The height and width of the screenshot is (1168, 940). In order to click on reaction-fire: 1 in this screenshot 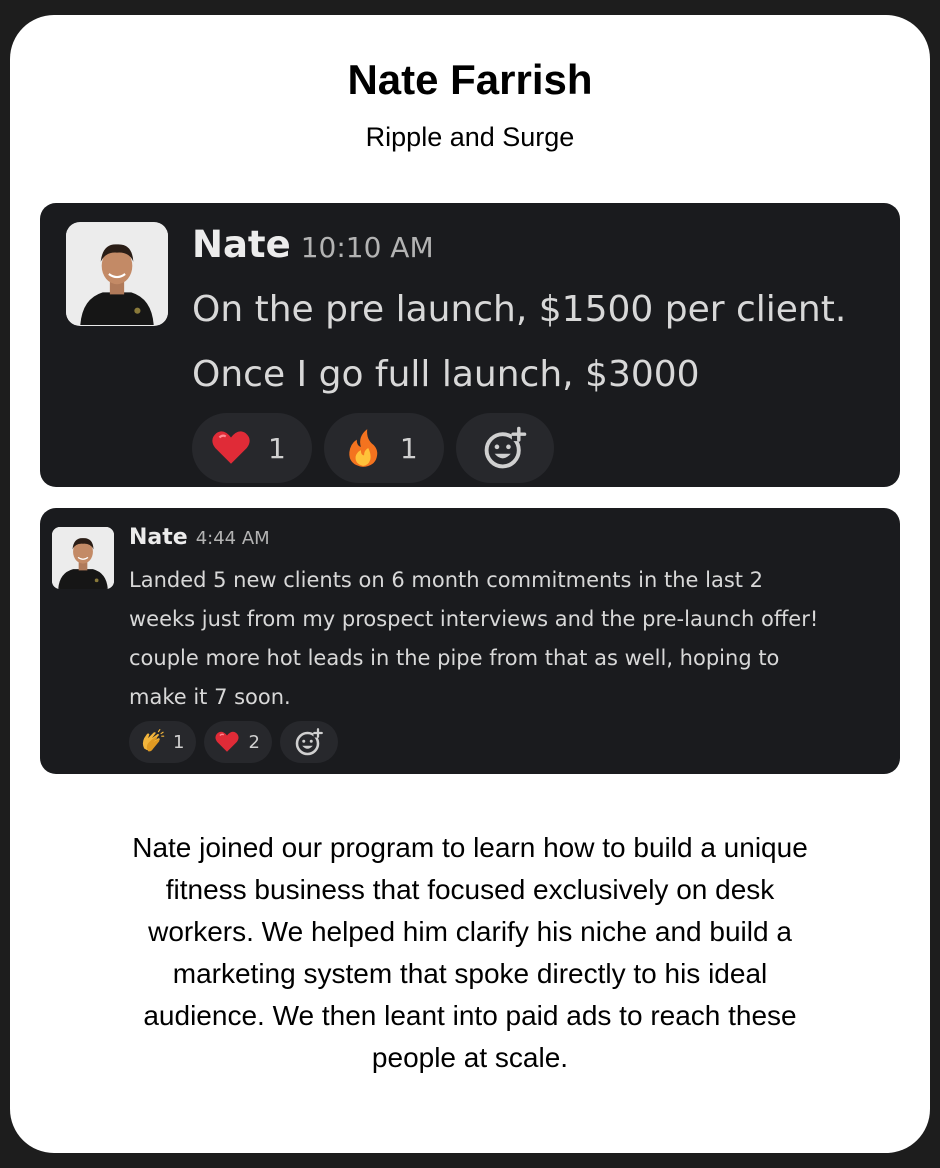, I will do `click(383, 448)`.